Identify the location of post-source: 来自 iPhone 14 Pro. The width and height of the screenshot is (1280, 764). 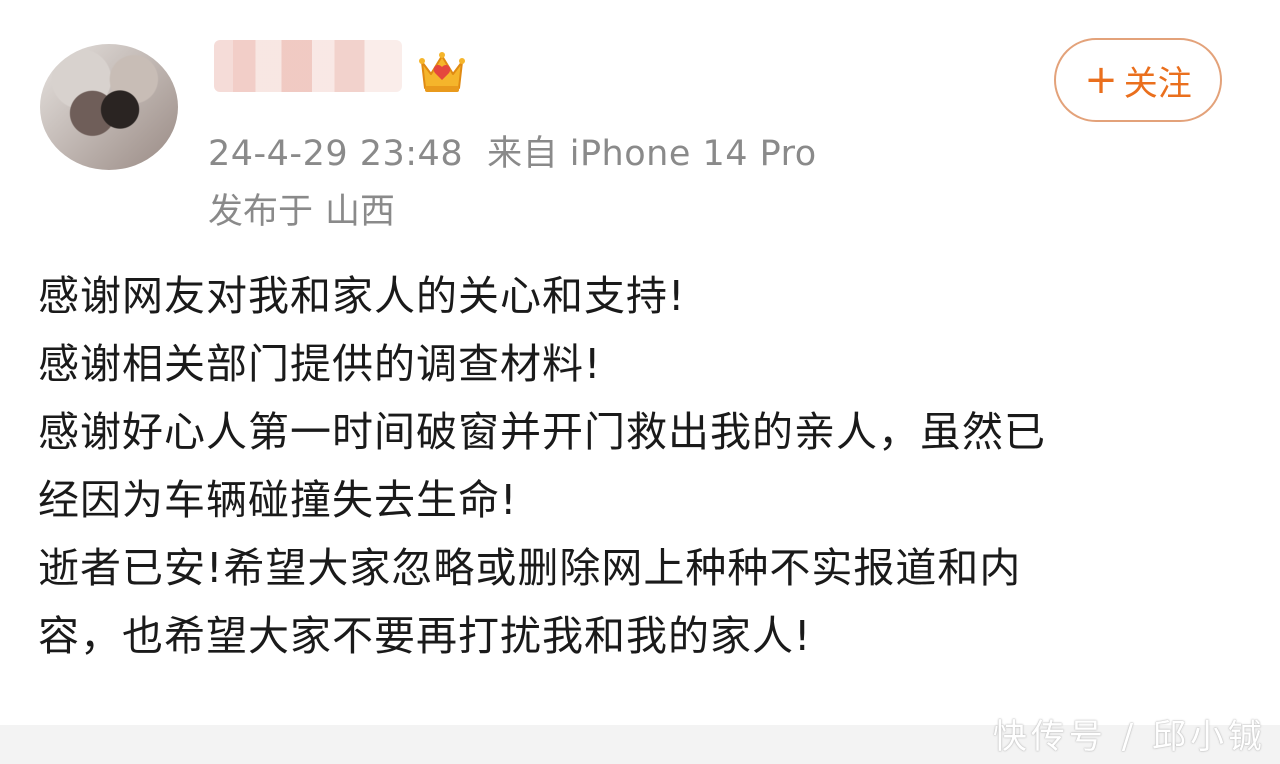
(652, 154).